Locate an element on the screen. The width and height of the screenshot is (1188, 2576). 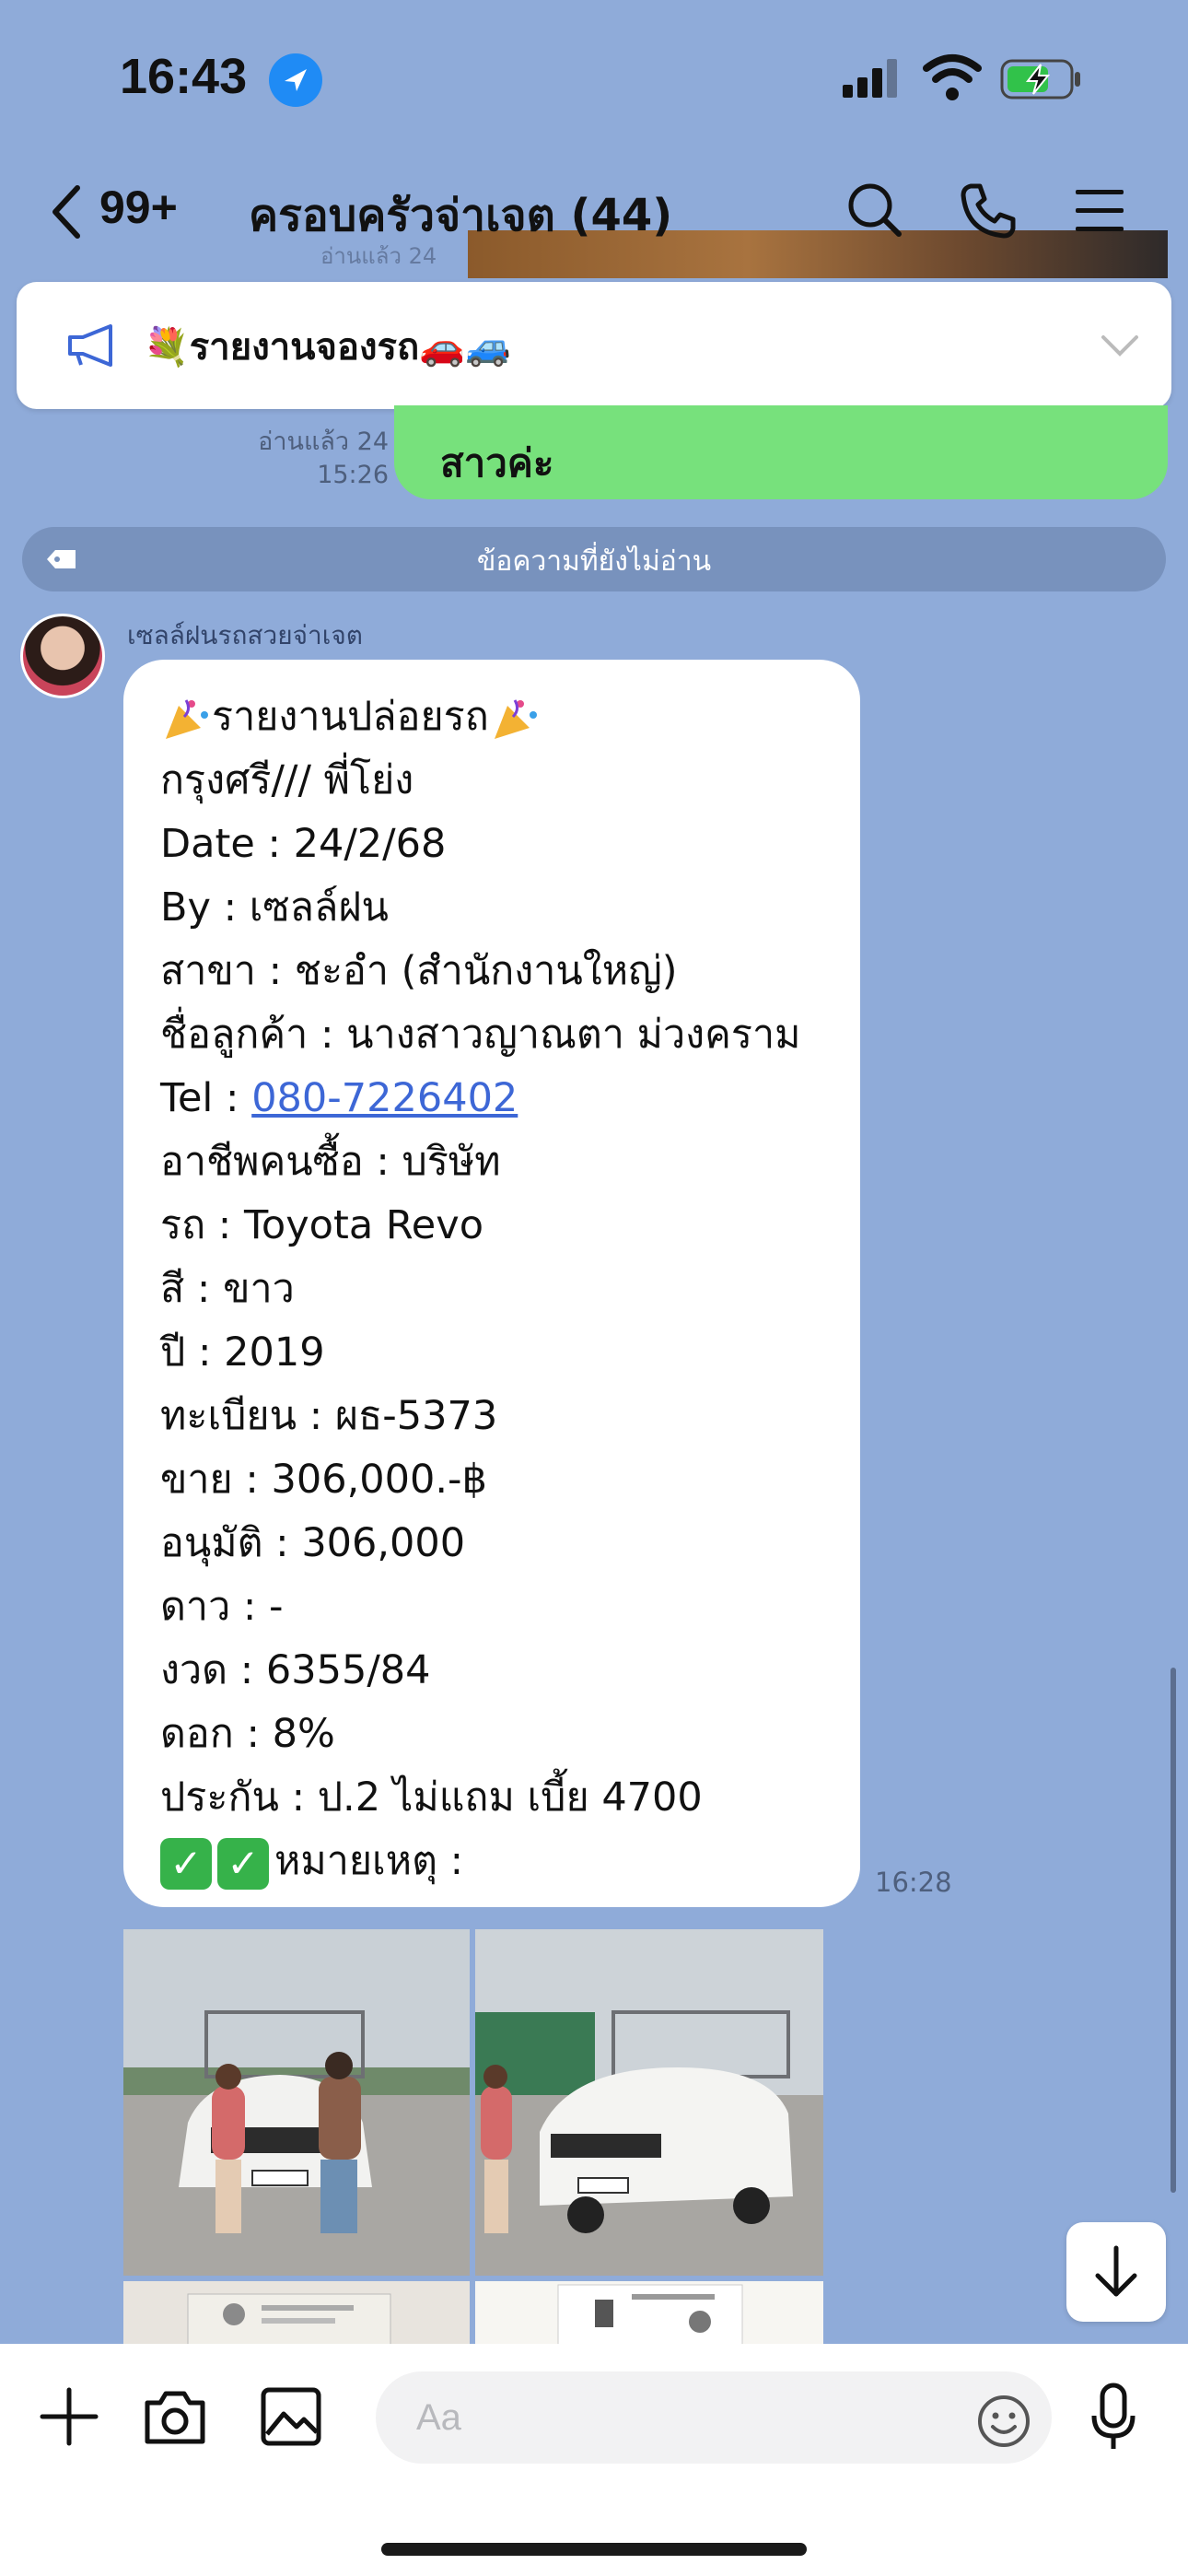
unread-divider: ข้อความที่ยังไม่อ่าน is located at coordinates (594, 559).